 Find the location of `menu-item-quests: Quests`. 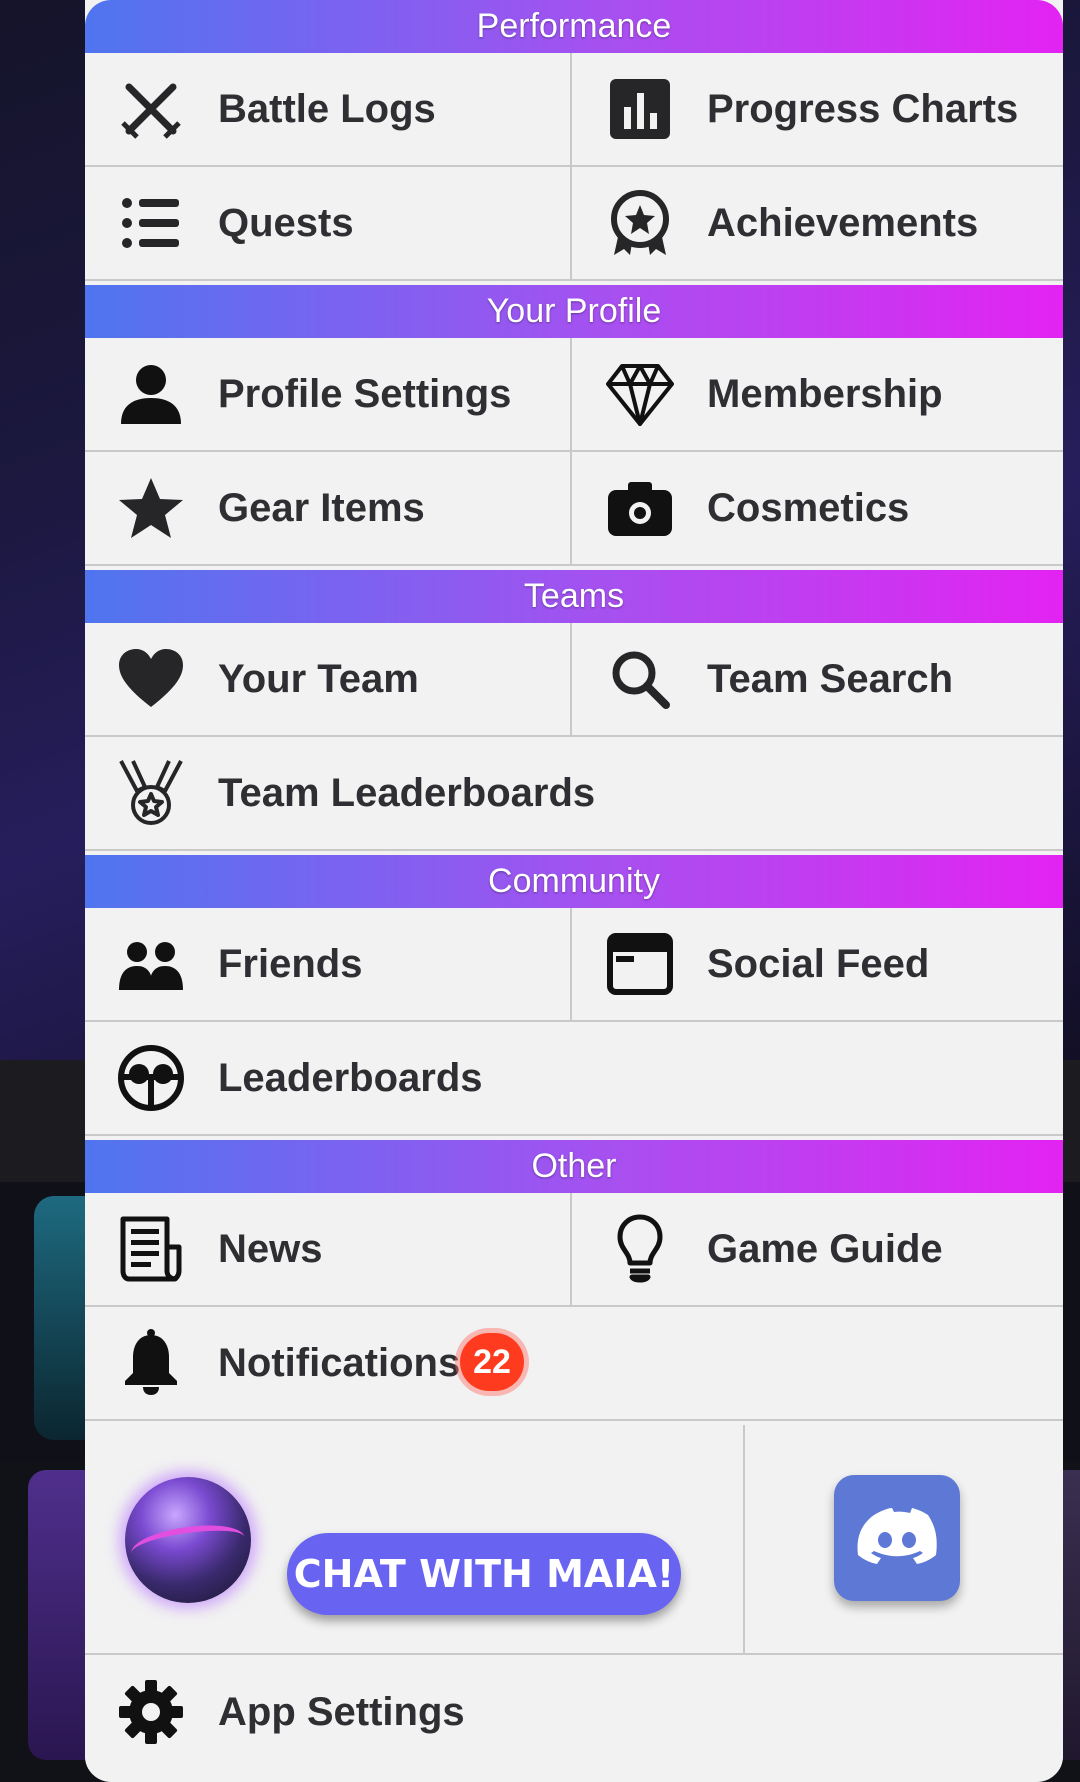

menu-item-quests: Quests is located at coordinates (328, 224).